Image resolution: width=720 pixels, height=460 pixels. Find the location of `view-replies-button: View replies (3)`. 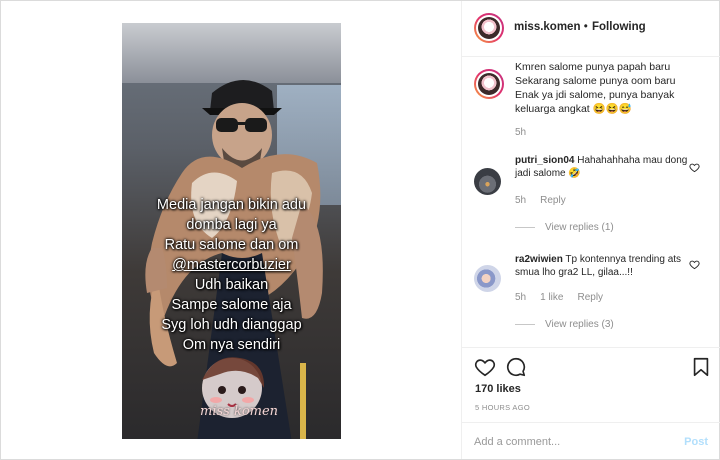

view-replies-button: View replies (3) is located at coordinates (564, 324).